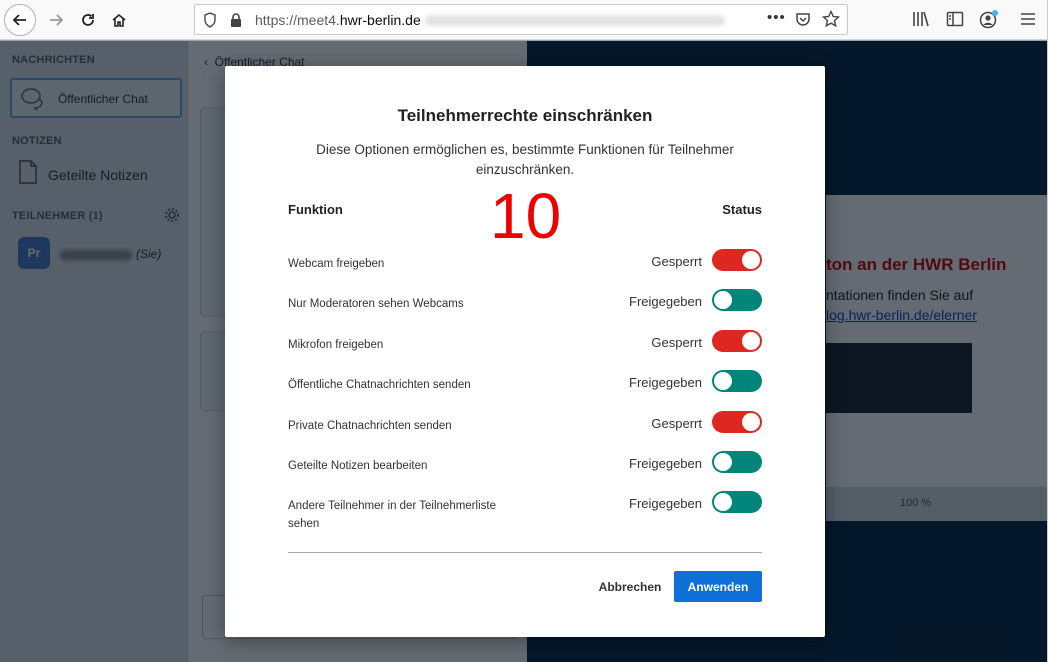 The height and width of the screenshot is (662, 1048). Describe the element at coordinates (525, 272) in the screenshot. I see `permission-row-webcam: Webcam freigeben Gesperrt` at that location.